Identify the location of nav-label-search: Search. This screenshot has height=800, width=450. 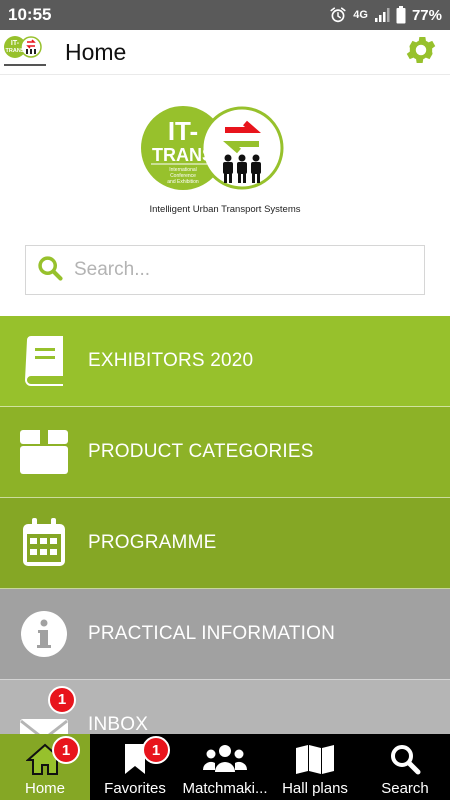
(405, 788).